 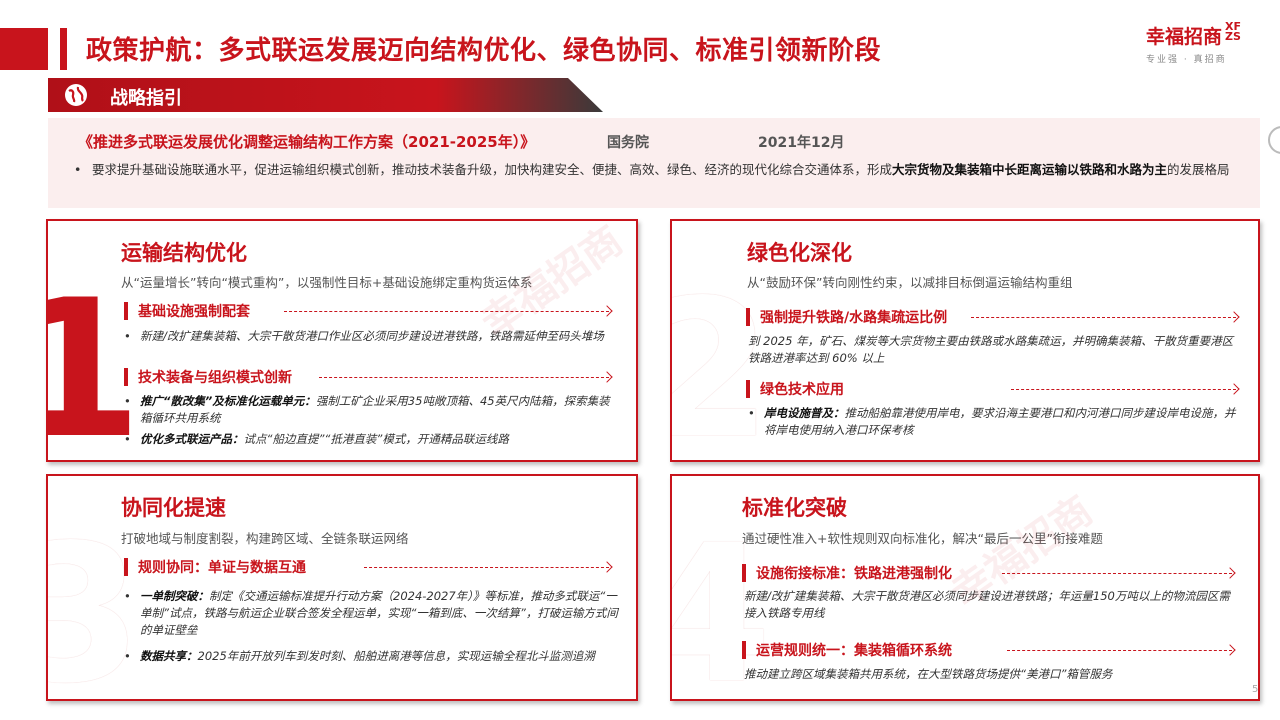 What do you see at coordinates (1274, 140) in the screenshot?
I see `nav-circle-icon` at bounding box center [1274, 140].